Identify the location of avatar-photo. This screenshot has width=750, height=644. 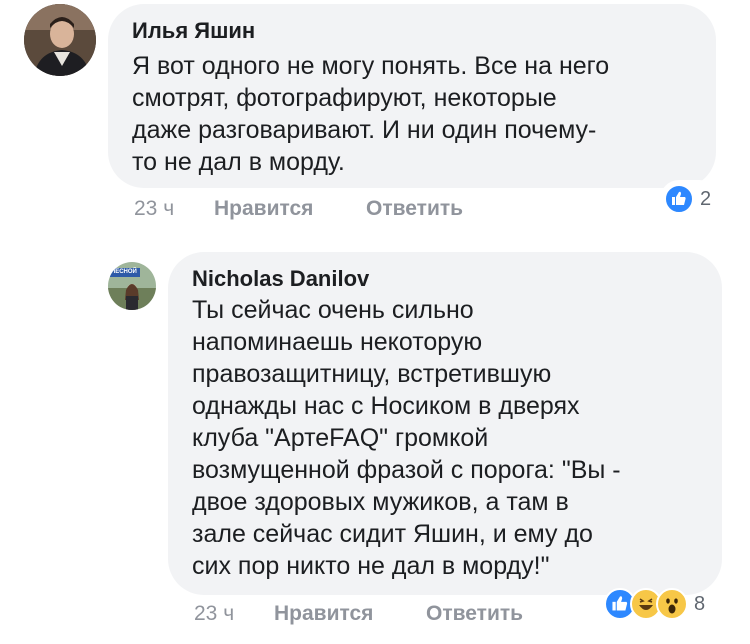
(60, 40).